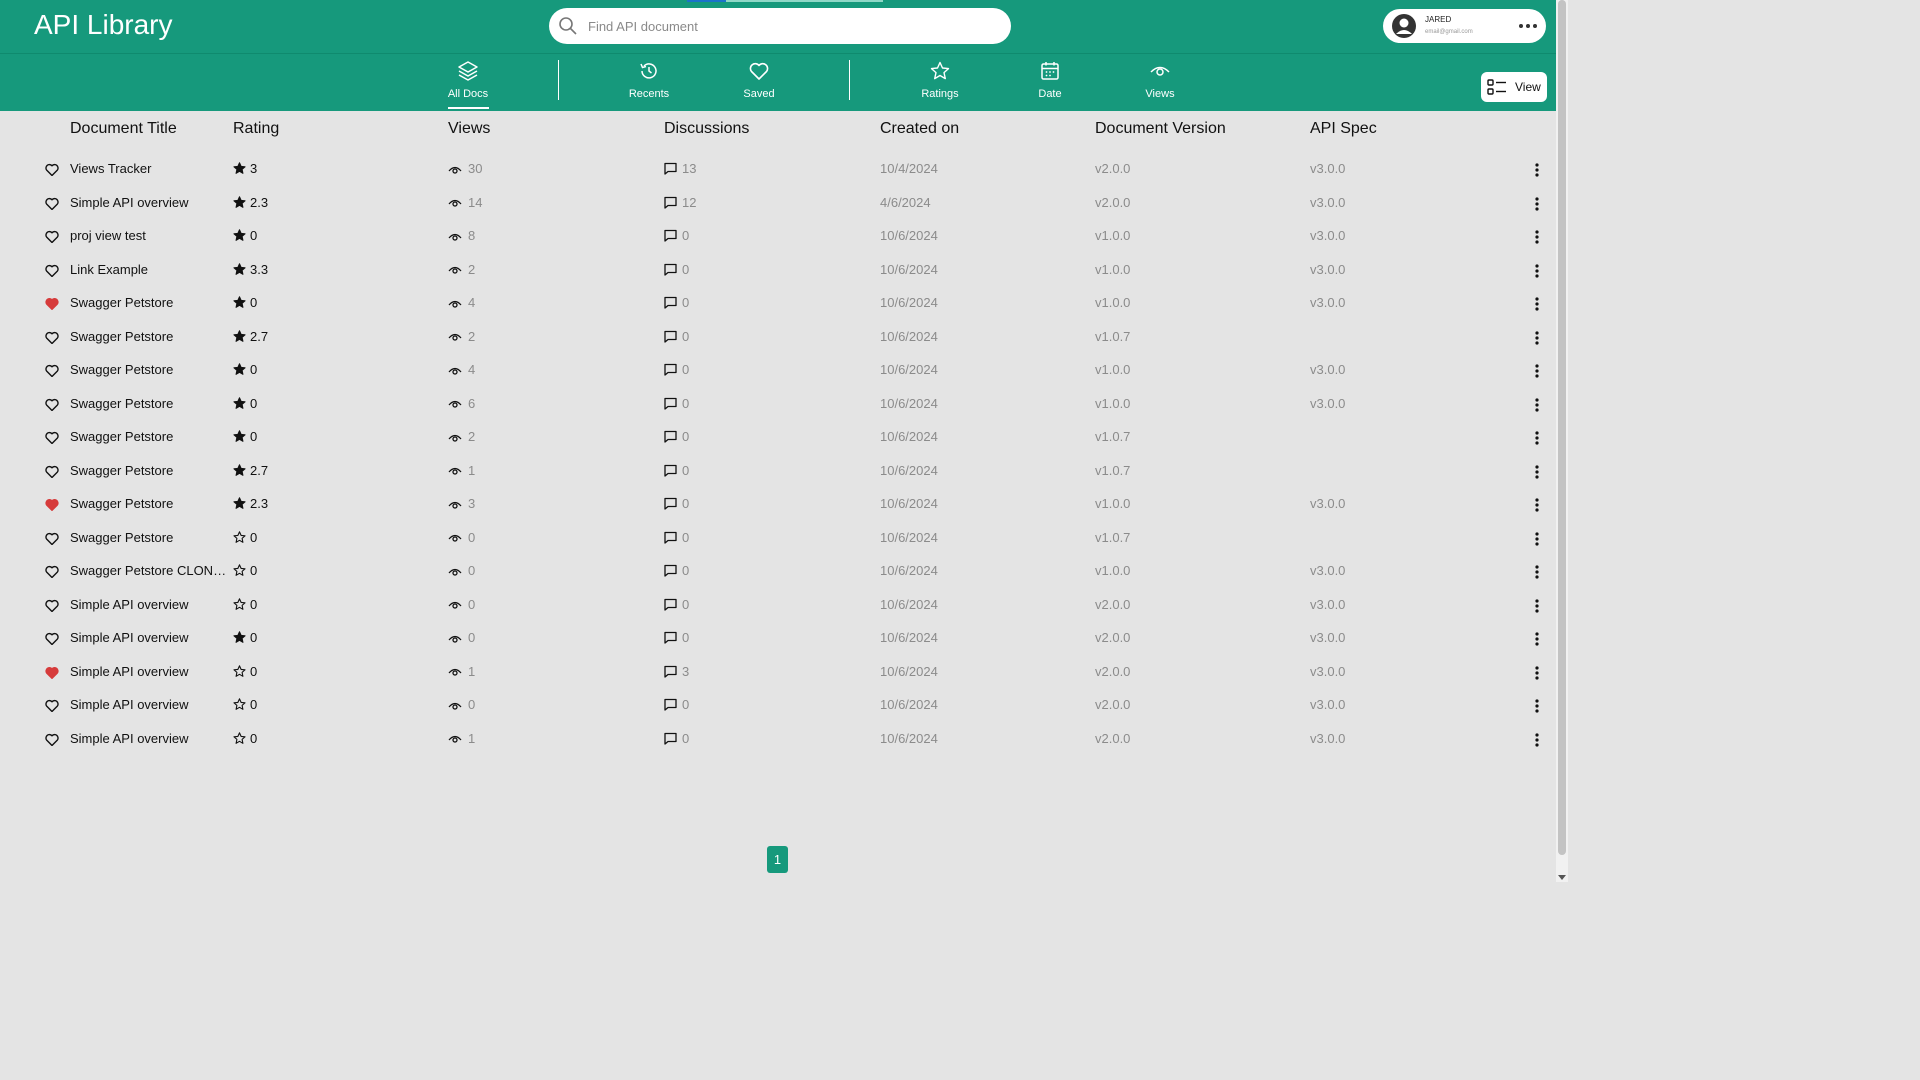 The width and height of the screenshot is (1920, 1080). Describe the element at coordinates (909, 503) in the screenshot. I see `created-date: 10/6/2024` at that location.